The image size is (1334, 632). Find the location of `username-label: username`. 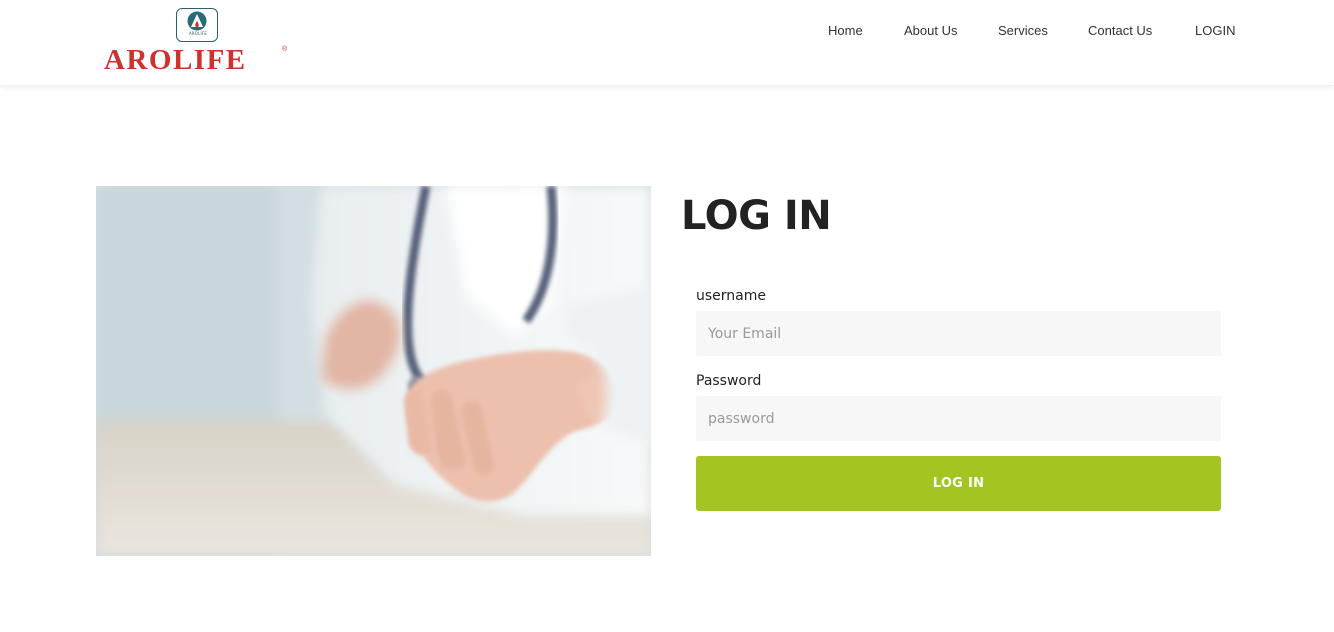

username-label: username is located at coordinates (731, 296).